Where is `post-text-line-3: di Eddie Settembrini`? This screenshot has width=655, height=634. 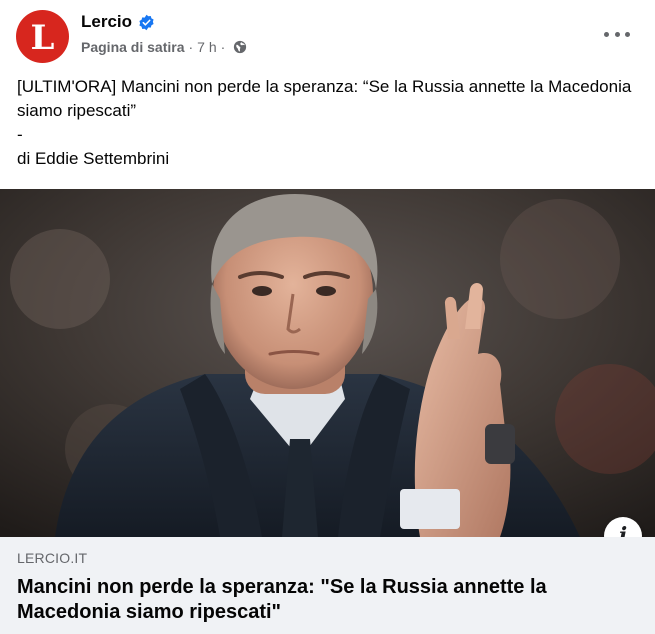 post-text-line-3: di Eddie Settembrini is located at coordinates (93, 158).